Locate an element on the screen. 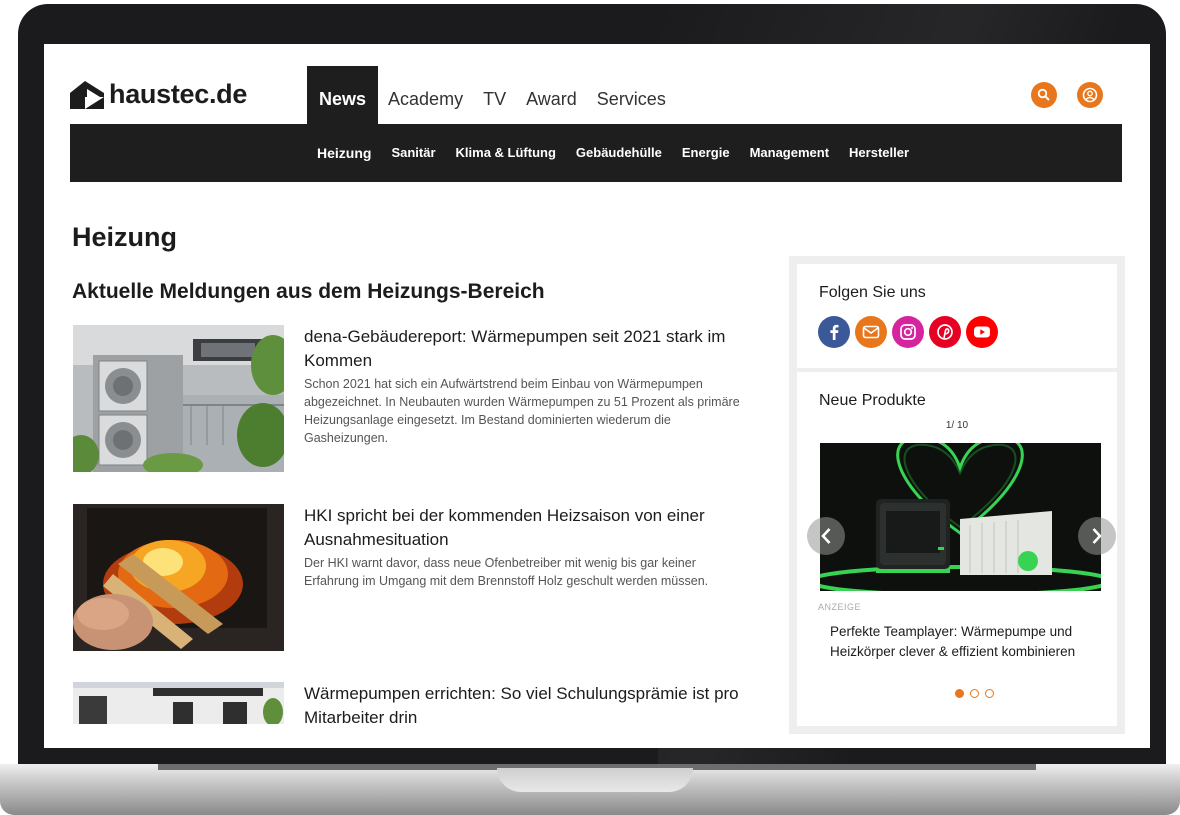 The height and width of the screenshot is (815, 1180). user-icon is located at coordinates (1090, 95).